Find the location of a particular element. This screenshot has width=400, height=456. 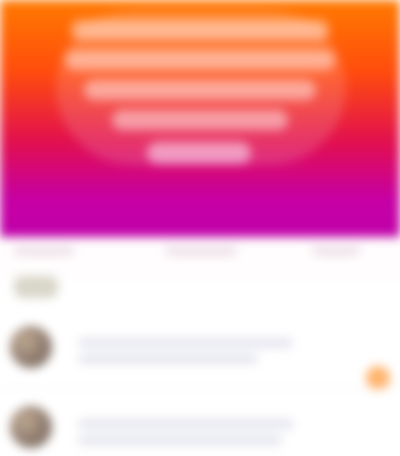

divider is located at coordinates (200, 388).